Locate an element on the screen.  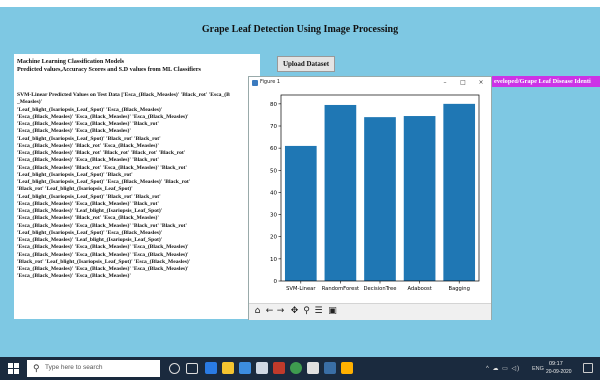
y-tick-label: 70 is located at coordinates (273, 127).